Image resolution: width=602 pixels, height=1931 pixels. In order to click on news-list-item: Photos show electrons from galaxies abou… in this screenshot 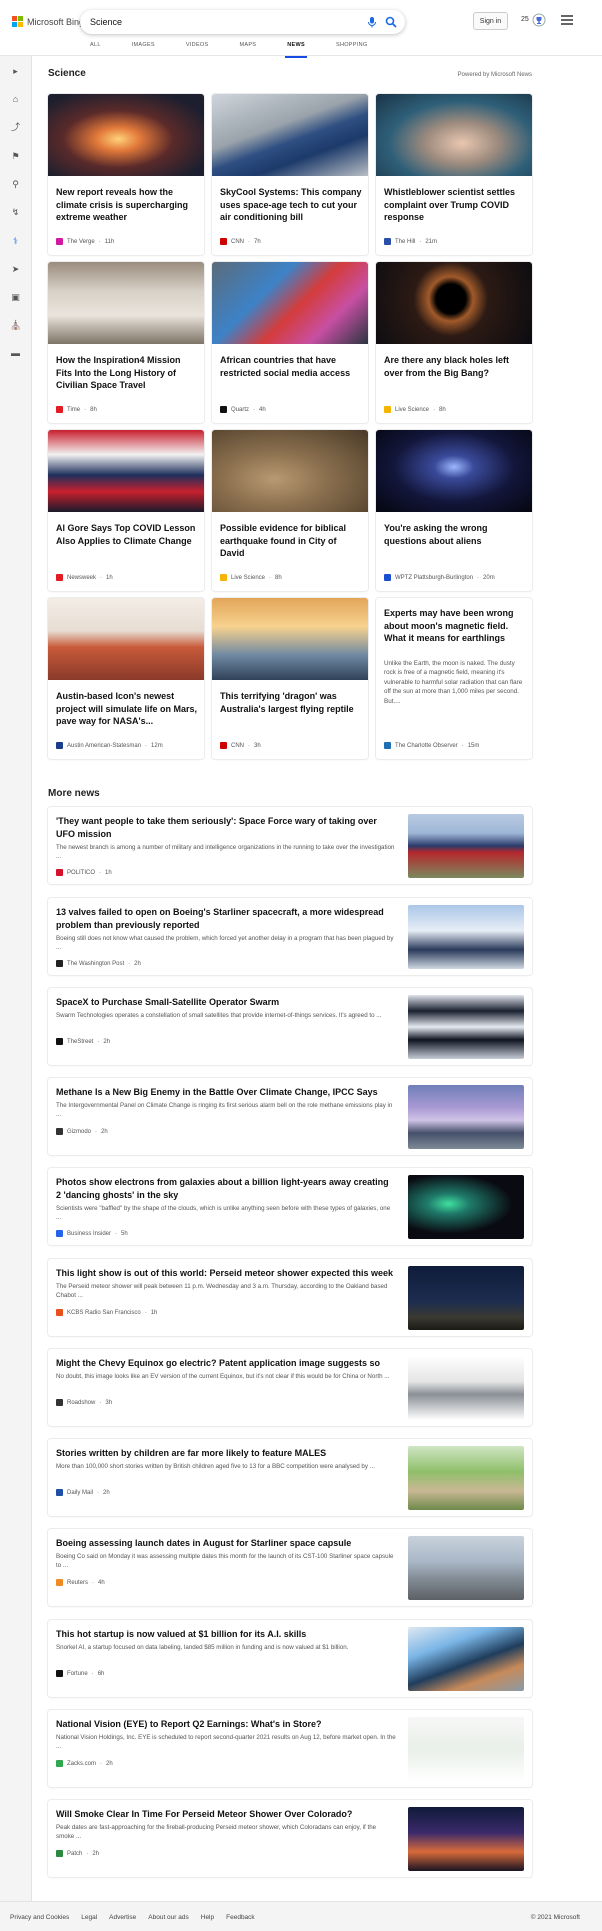, I will do `click(290, 1206)`.